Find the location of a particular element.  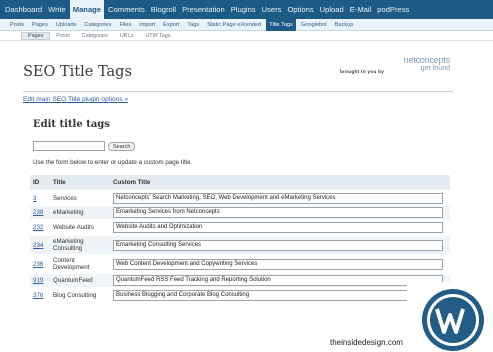

subnav-categories: Categories is located at coordinates (97, 25).